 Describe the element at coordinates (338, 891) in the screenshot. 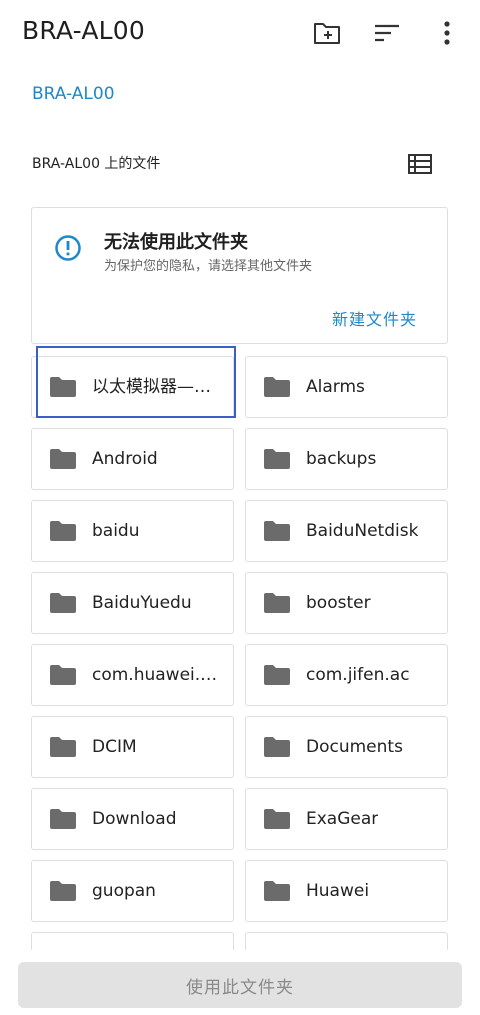

I see `folder-name: Huawei` at that location.